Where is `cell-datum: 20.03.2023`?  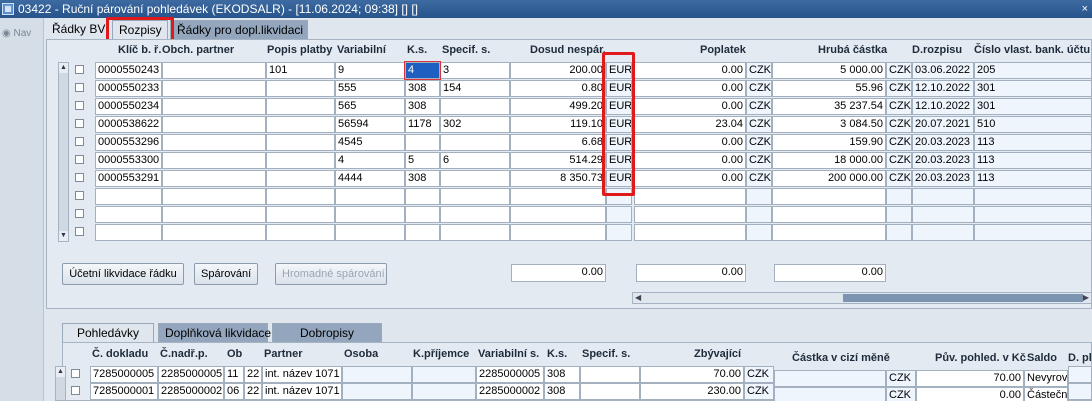 cell-datum: 20.03.2023 is located at coordinates (943, 142).